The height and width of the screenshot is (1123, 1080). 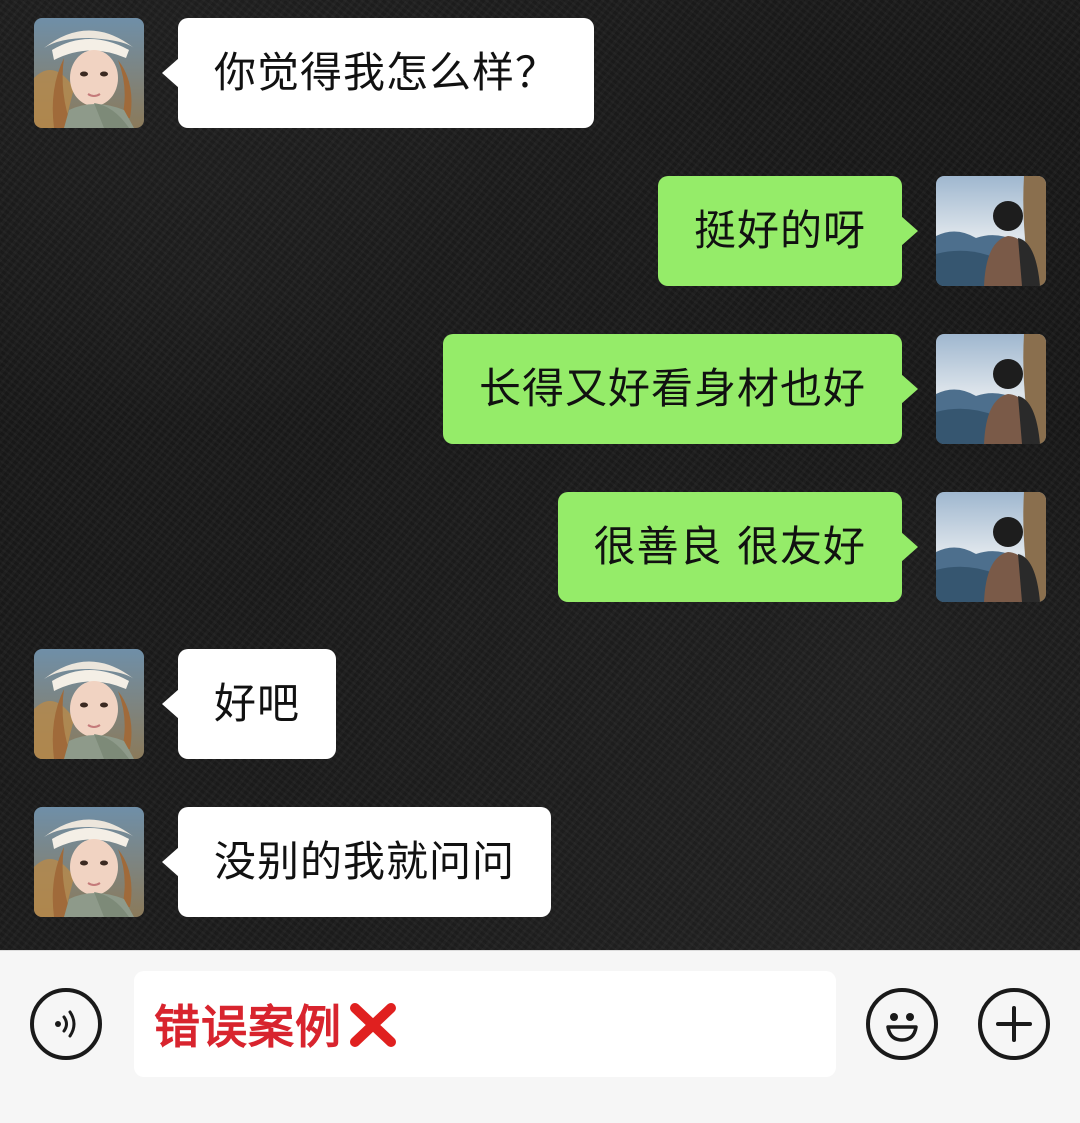 I want to click on message-row-received: 没别的我就问问, so click(x=293, y=862).